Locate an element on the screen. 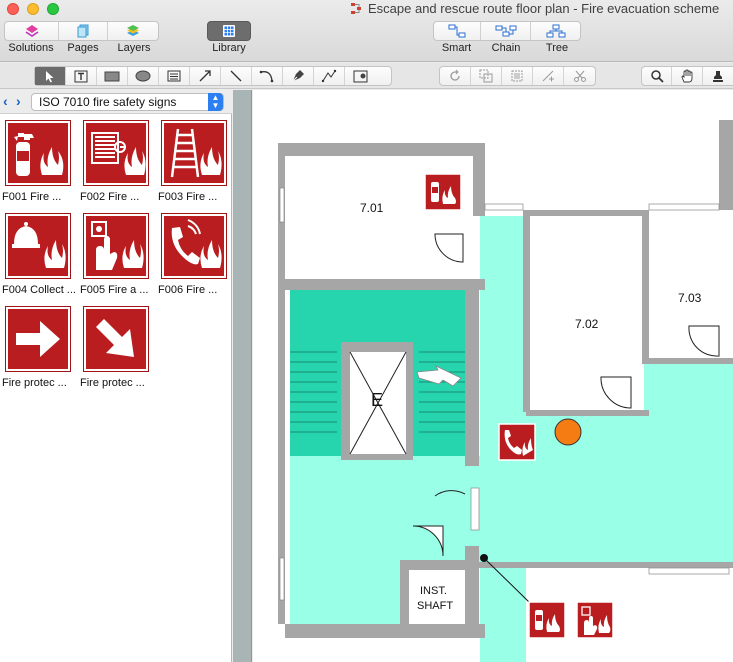 The height and width of the screenshot is (662, 733). smart-connector-button is located at coordinates (457, 31).